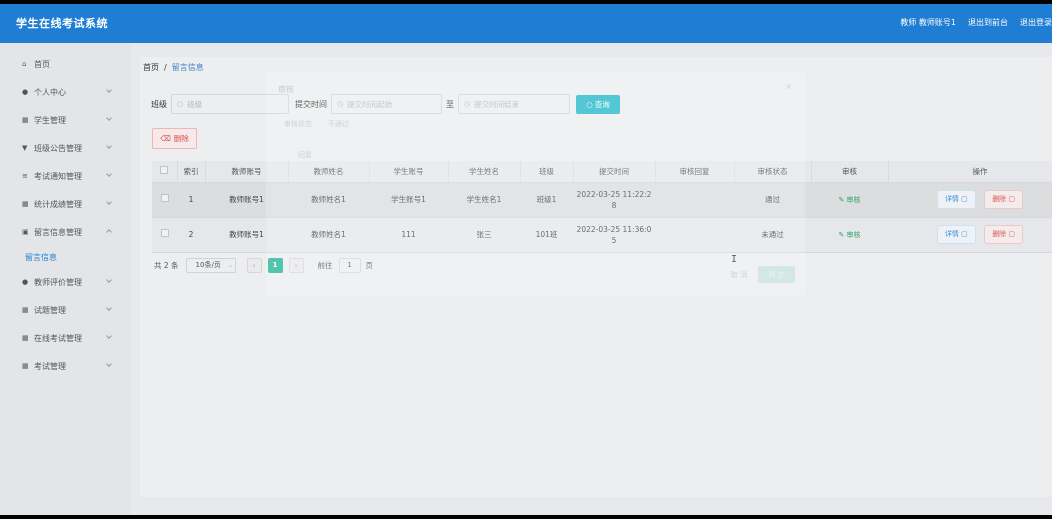 This screenshot has width=1052, height=519. Describe the element at coordinates (65, 232) in the screenshot. I see `sidebar-item-messages: ▣ 留言信息管理` at that location.